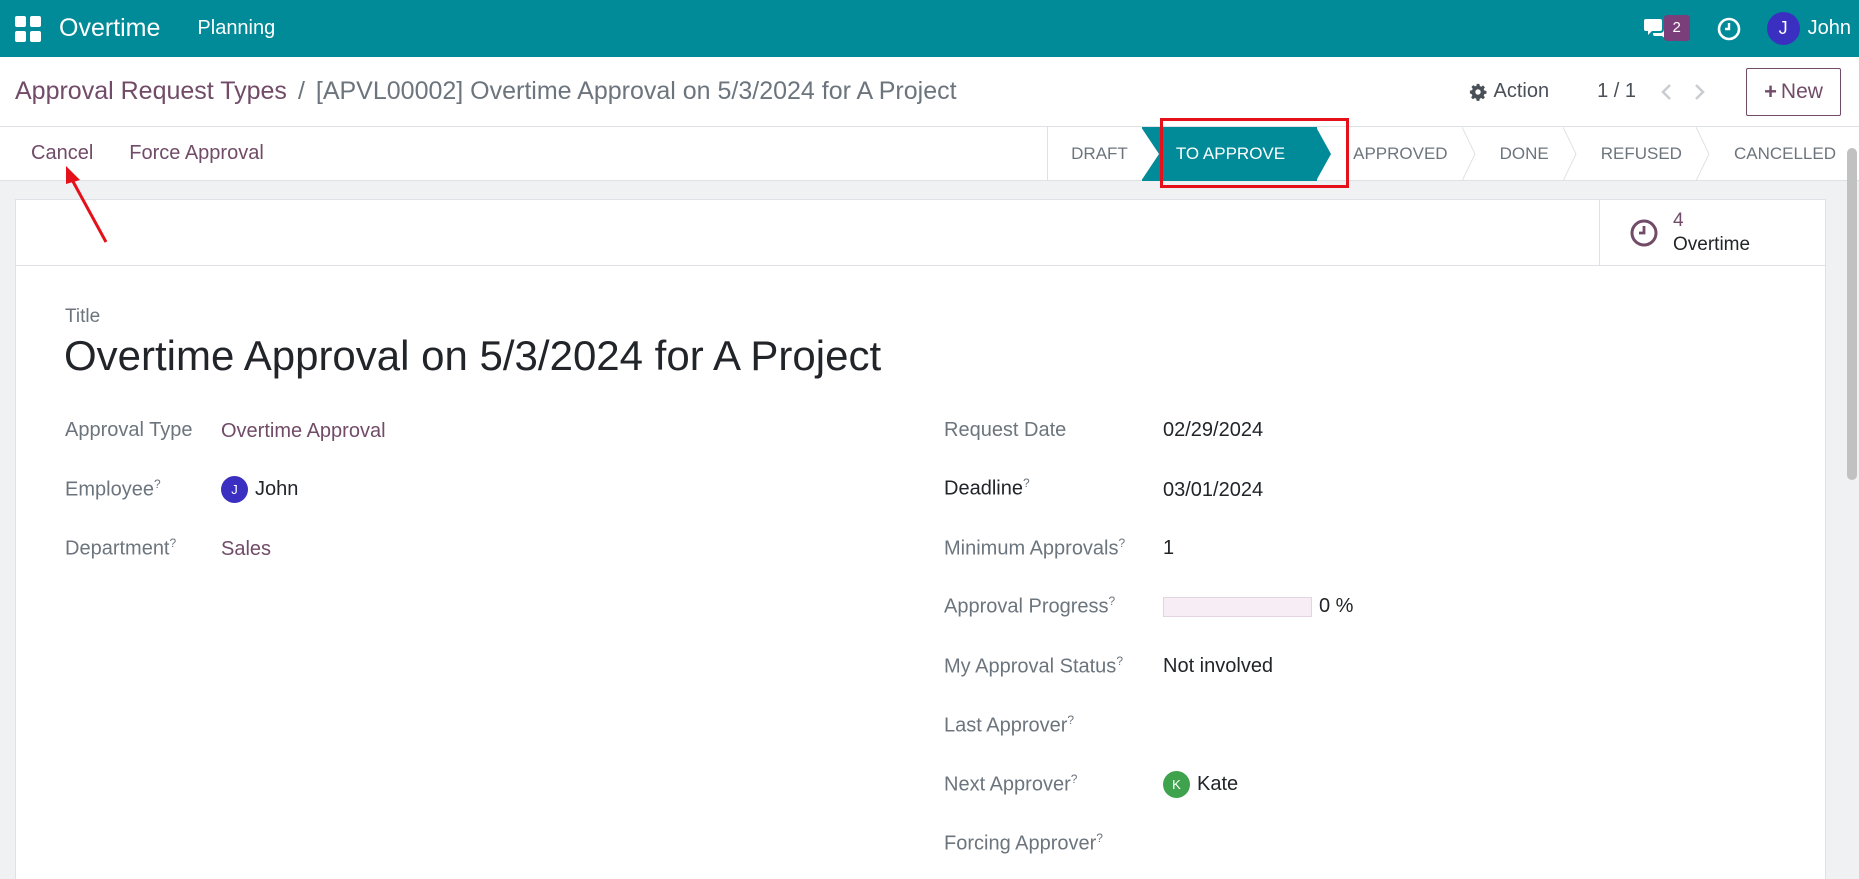  Describe the element at coordinates (1336, 606) in the screenshot. I see `progress-text: 0 %` at that location.